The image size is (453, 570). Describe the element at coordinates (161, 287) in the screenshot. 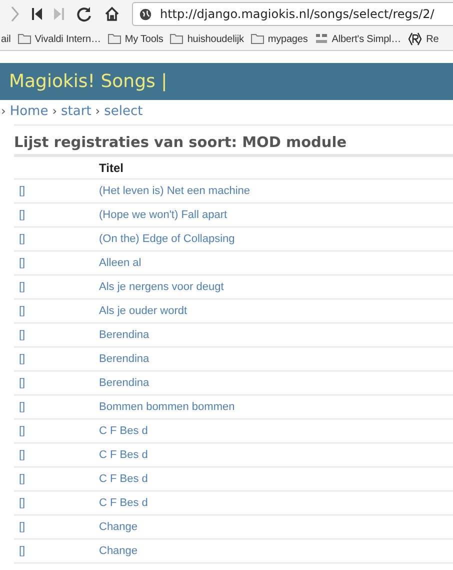

I see `song-title-link: Als je nergens voor deugt` at that location.